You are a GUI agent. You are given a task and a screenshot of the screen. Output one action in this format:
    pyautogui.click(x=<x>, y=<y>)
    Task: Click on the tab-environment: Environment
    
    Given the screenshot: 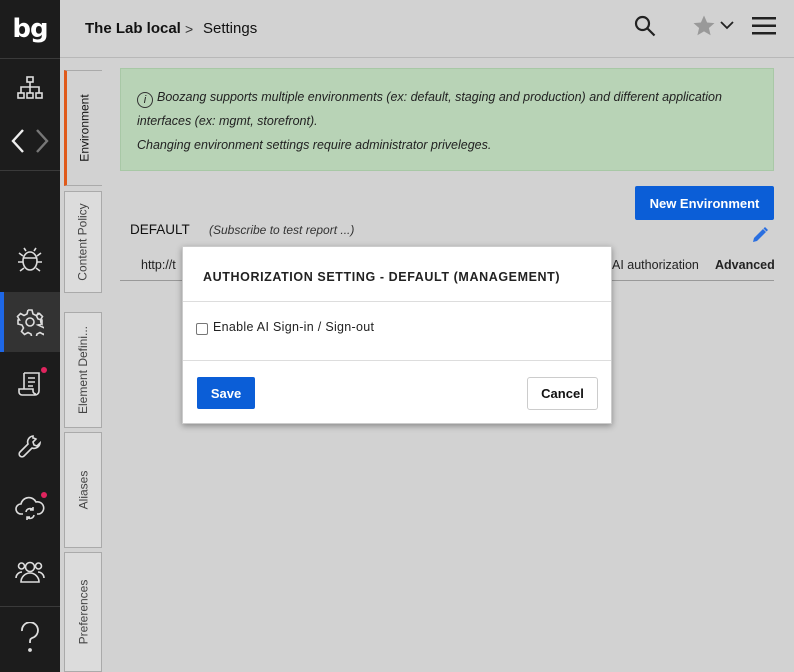 What is the action you would take?
    pyautogui.click(x=83, y=128)
    